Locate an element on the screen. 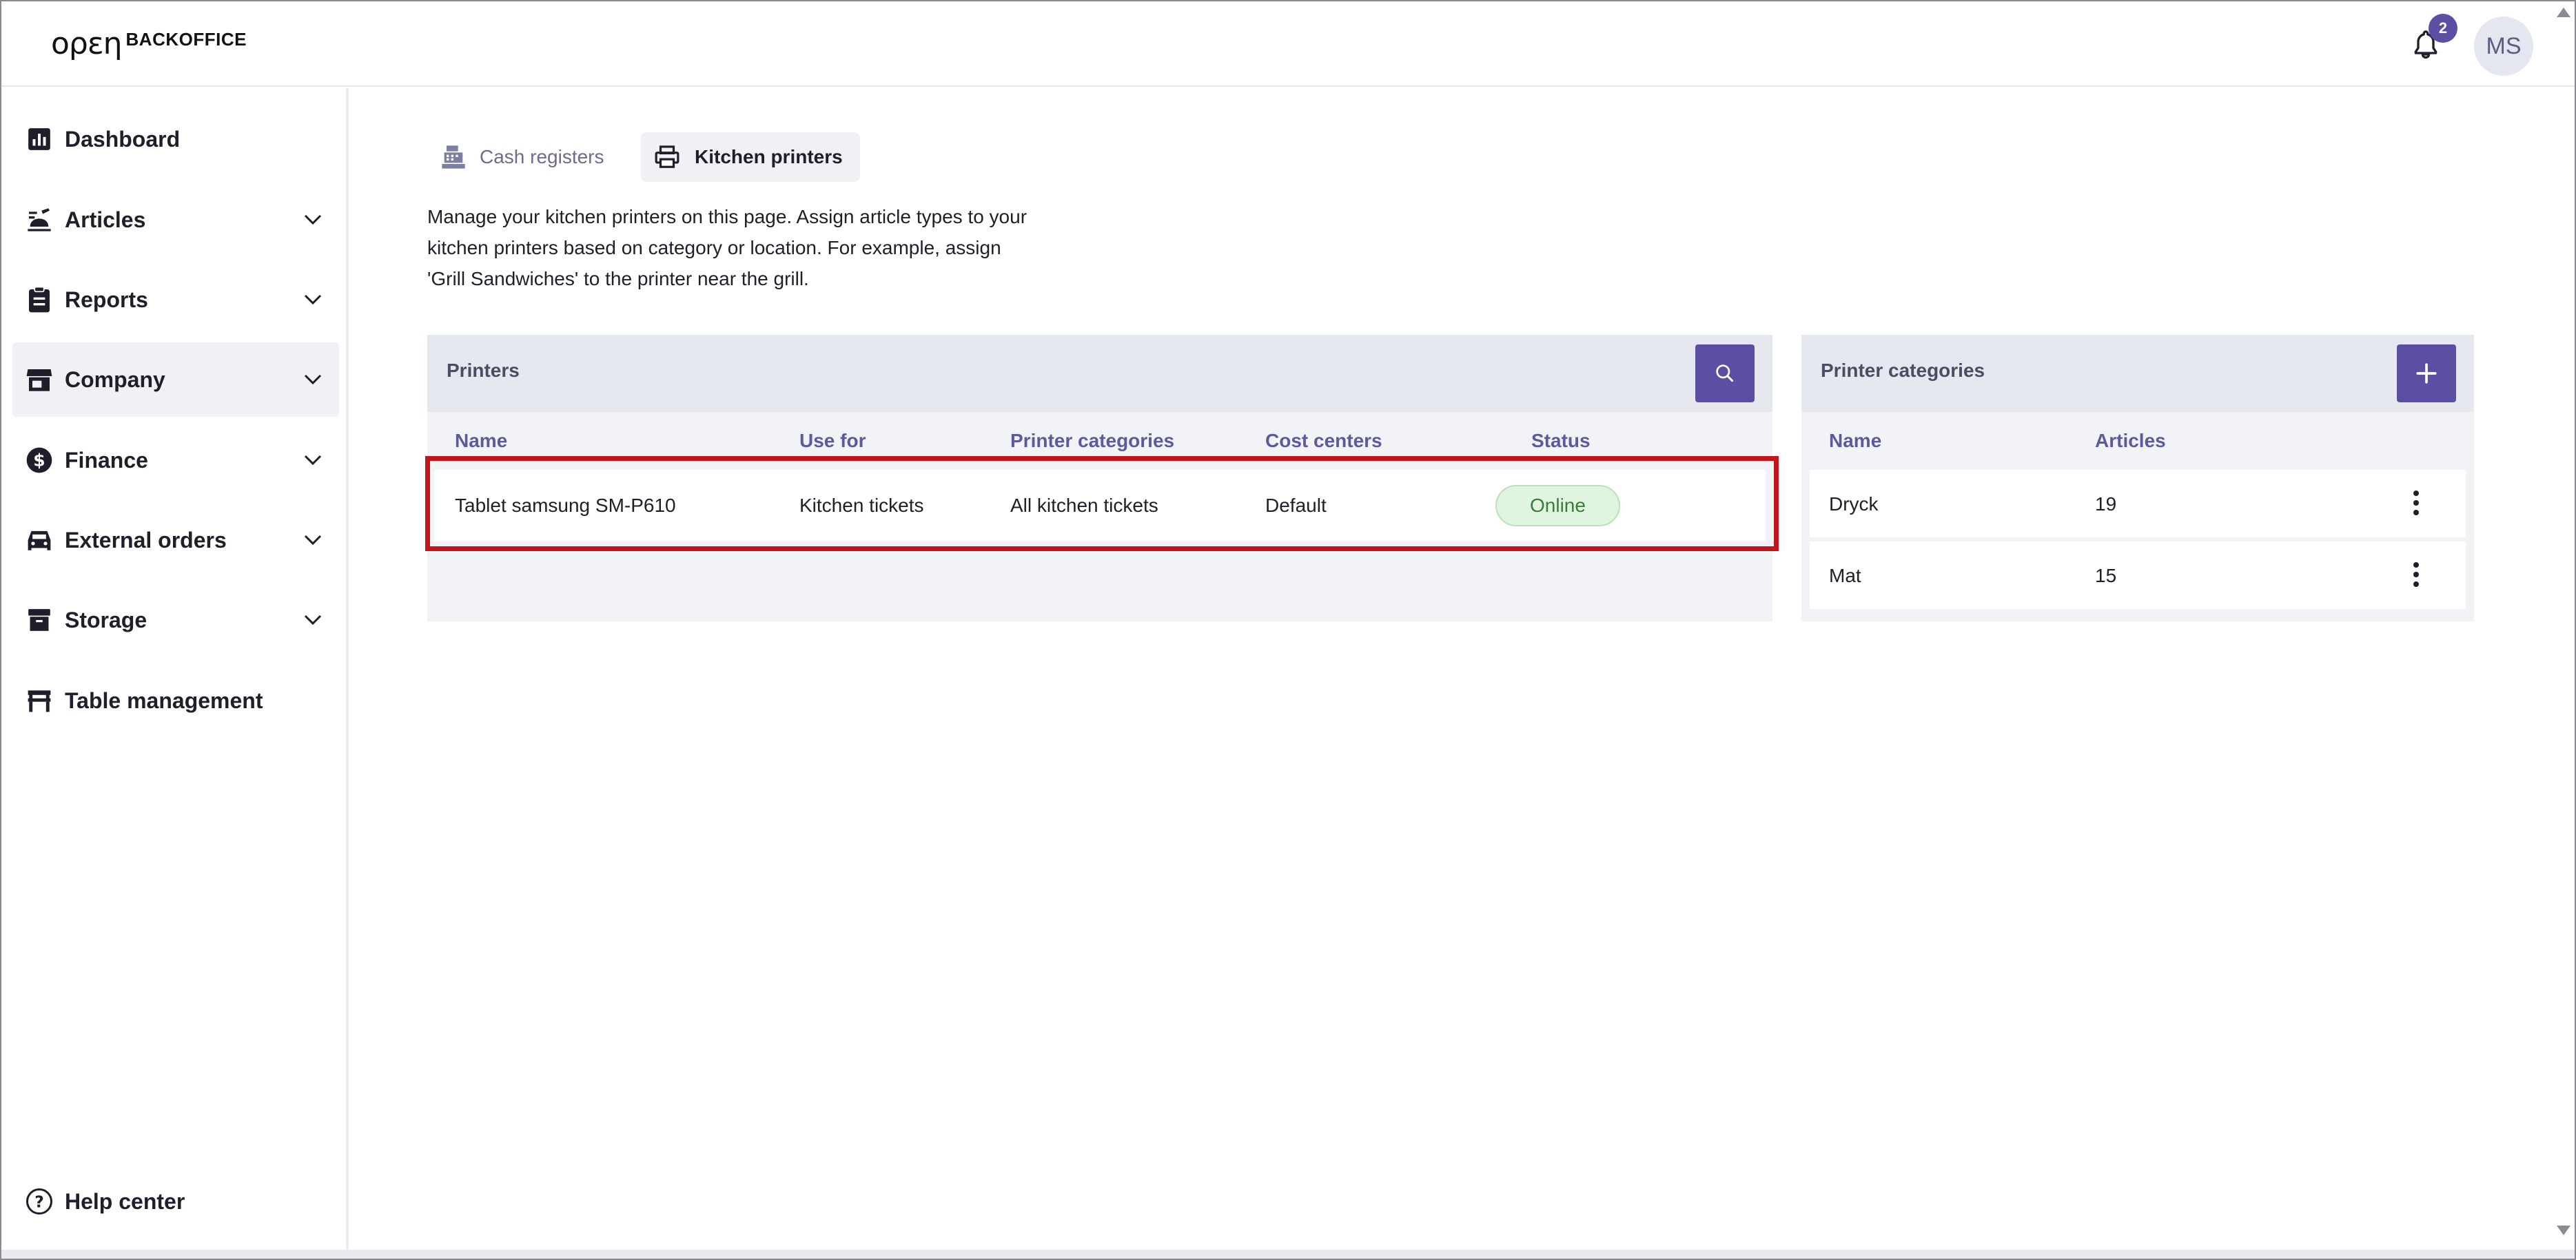 The width and height of the screenshot is (2576, 1260). category-name: Dryck is located at coordinates (1854, 504).